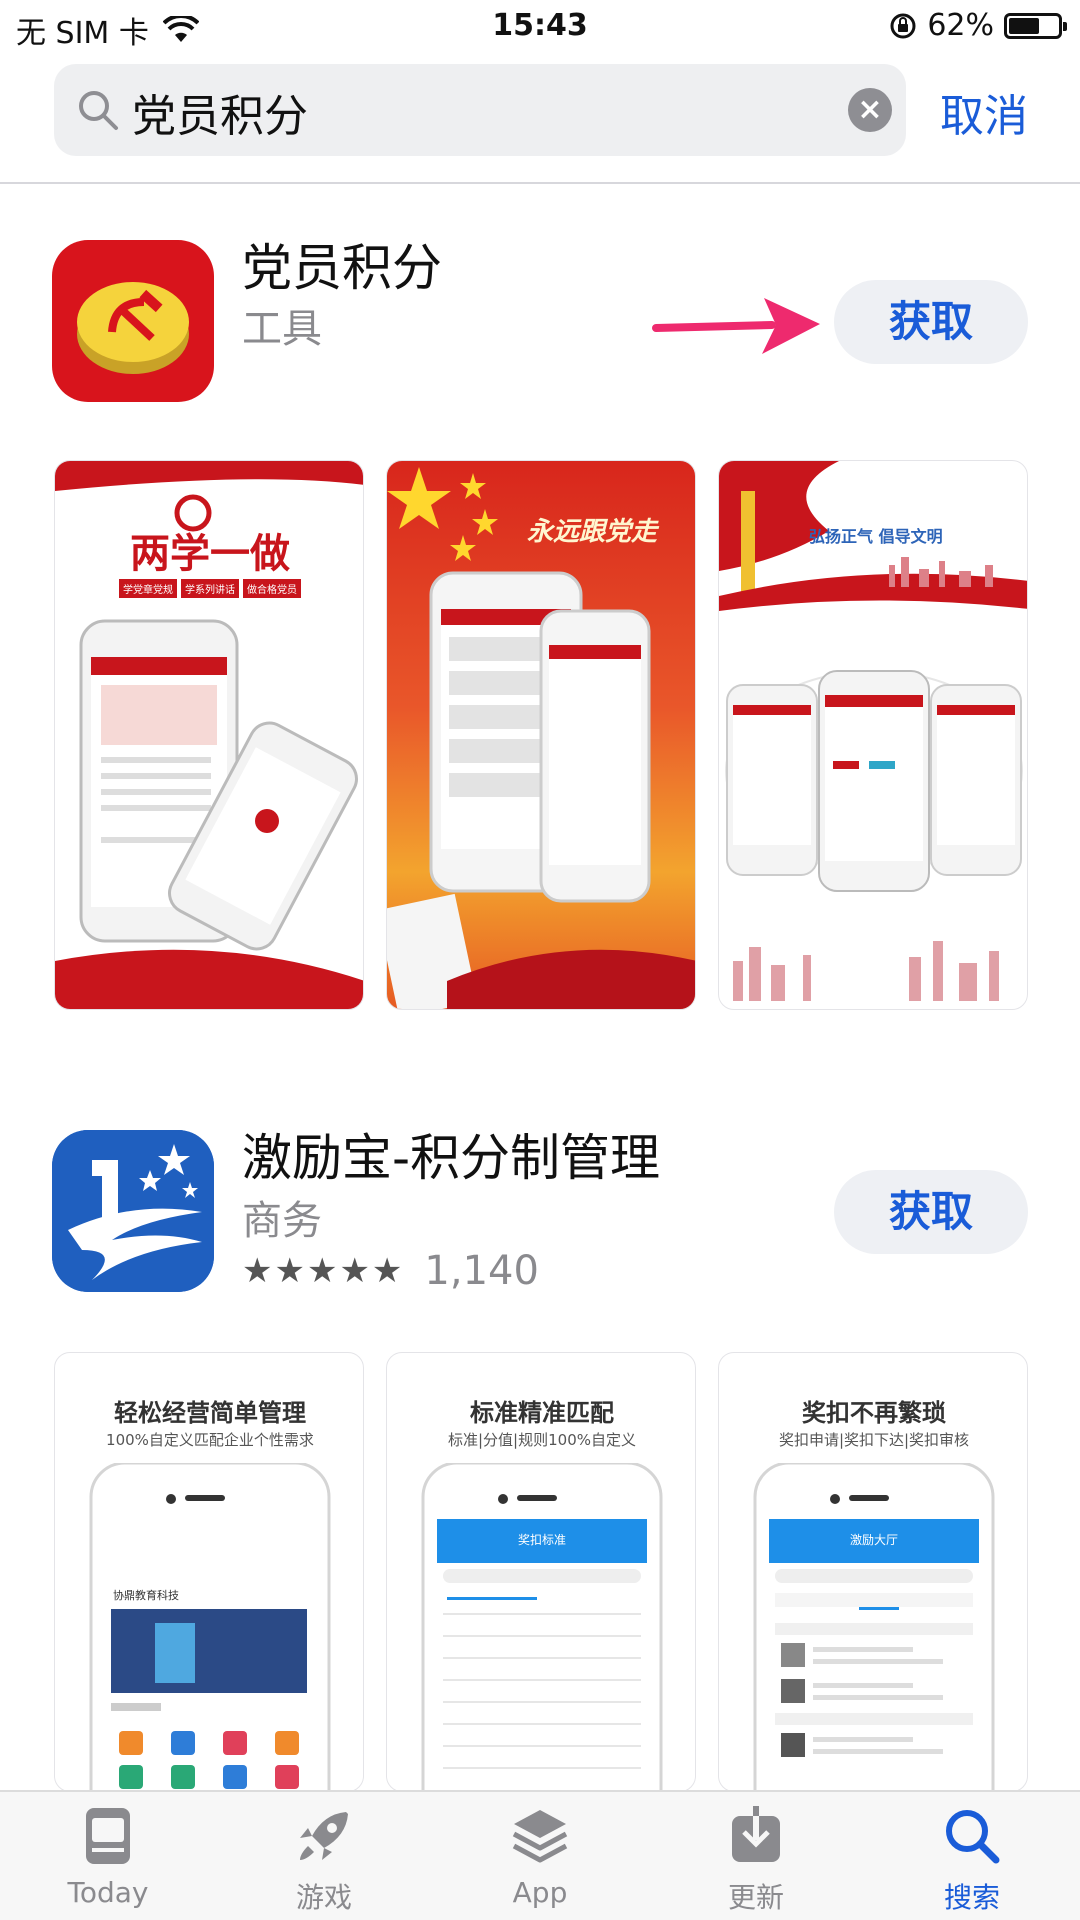  I want to click on pink-arrow-annotation, so click(736, 326).